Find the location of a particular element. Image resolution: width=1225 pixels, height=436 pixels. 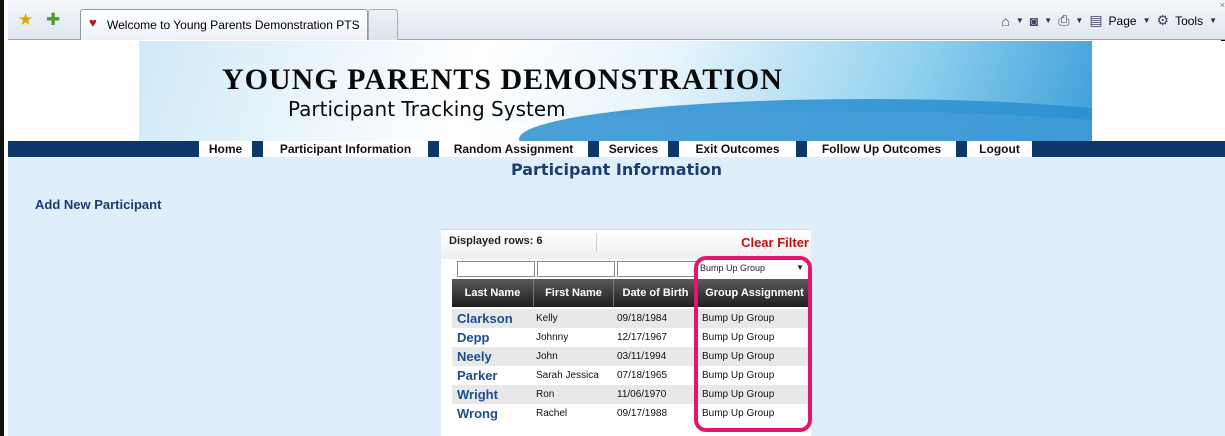

page-menu: Page is located at coordinates (1123, 21).